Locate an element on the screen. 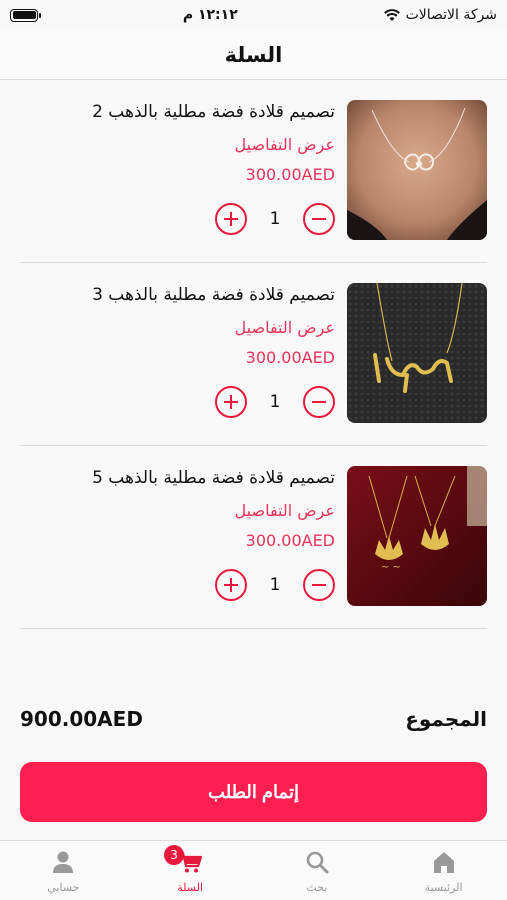 Image resolution: width=507 pixels, height=900 pixels. order-total: 900.00AED المجموع is located at coordinates (253, 719).